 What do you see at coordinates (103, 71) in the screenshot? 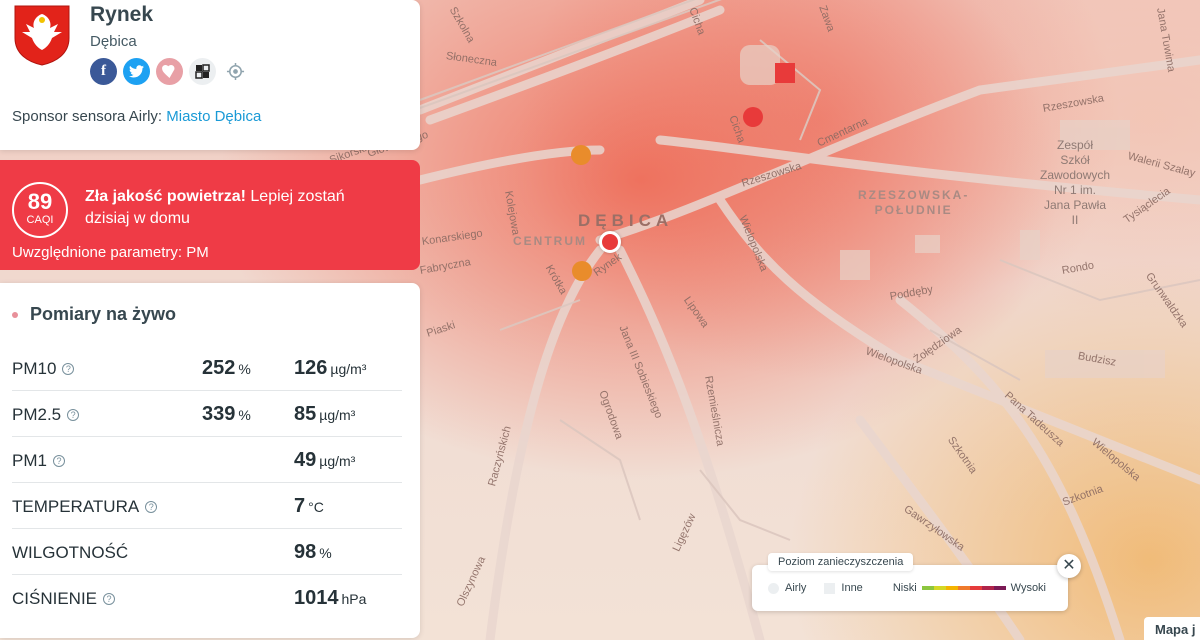
I see `facebook-icon: f` at bounding box center [103, 71].